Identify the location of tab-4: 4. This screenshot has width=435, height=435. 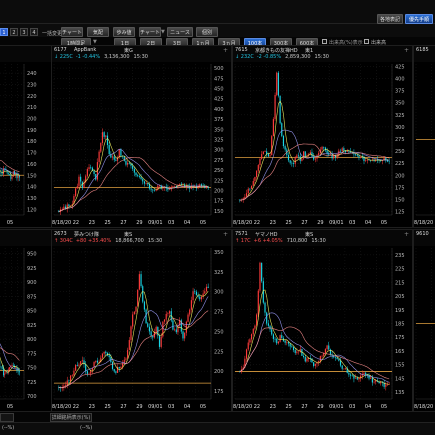
(34, 32).